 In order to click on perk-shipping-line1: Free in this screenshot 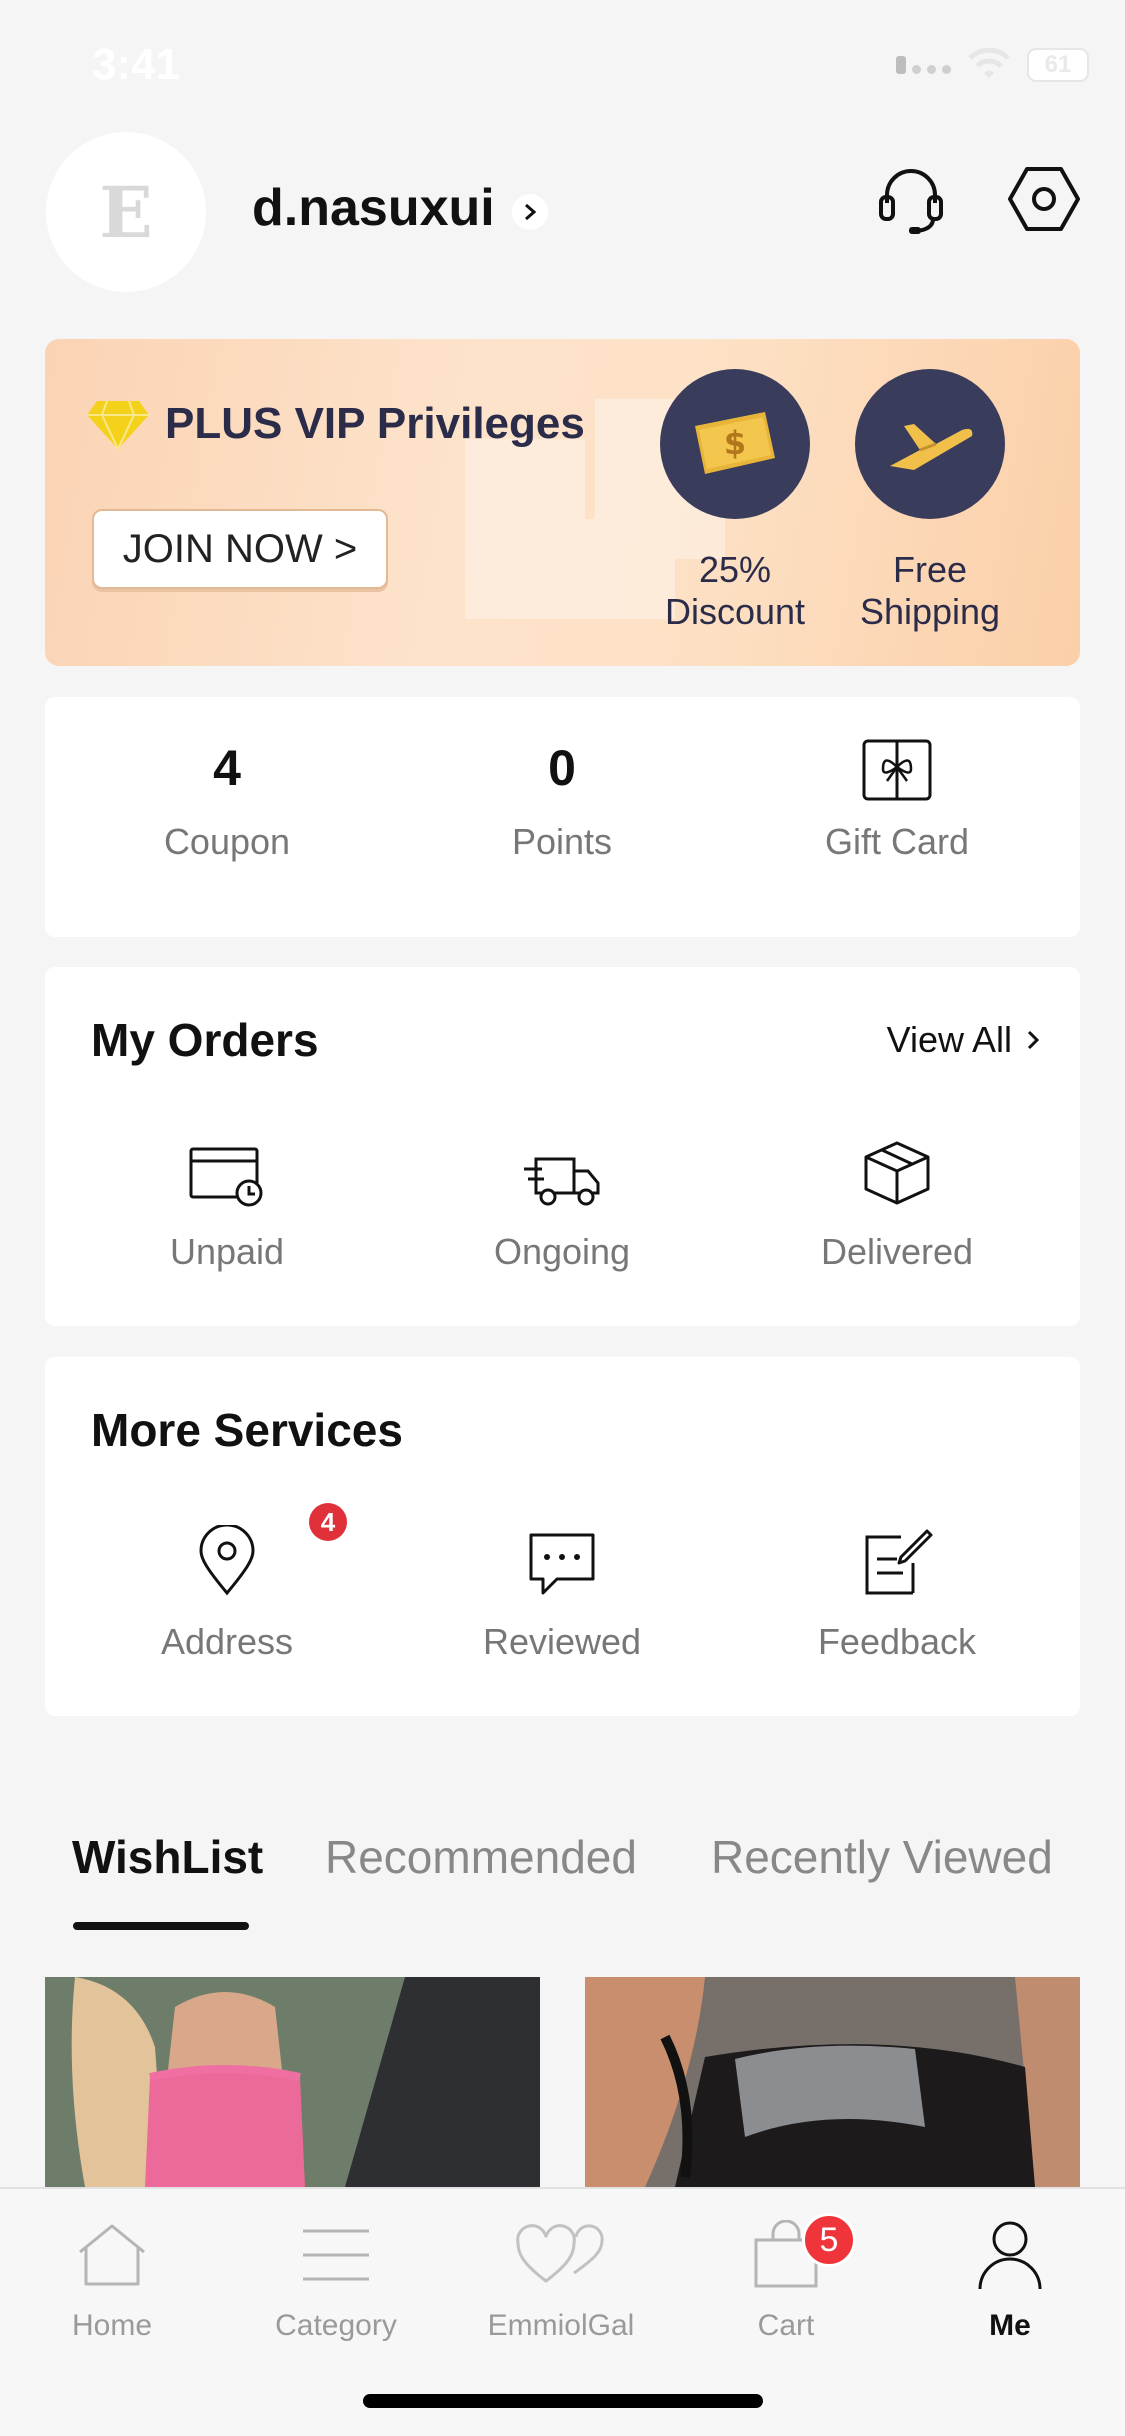, I will do `click(930, 569)`.